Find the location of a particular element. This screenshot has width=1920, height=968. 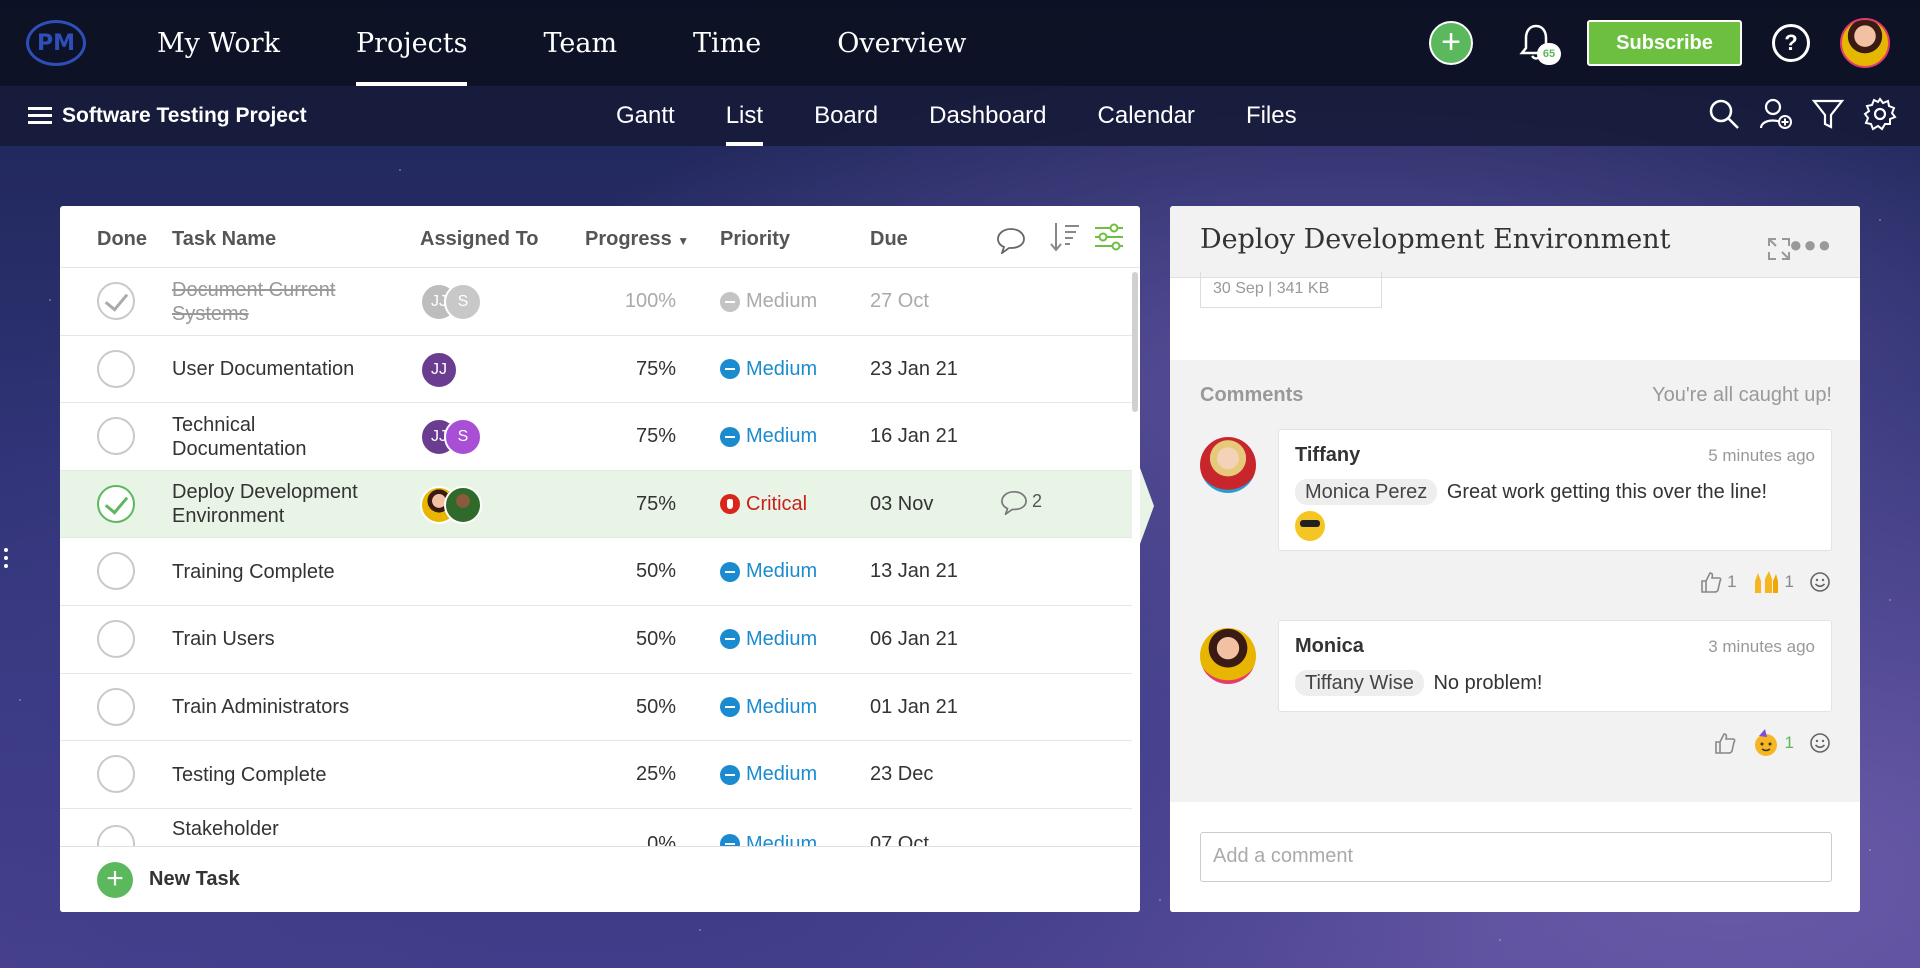

user-avatar is located at coordinates (1865, 43).